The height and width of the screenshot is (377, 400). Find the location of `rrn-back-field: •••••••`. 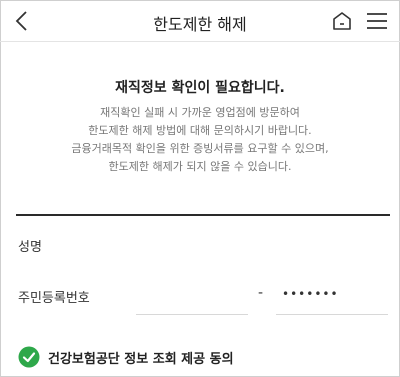

rrn-back-field: ••••••• is located at coordinates (310, 294).